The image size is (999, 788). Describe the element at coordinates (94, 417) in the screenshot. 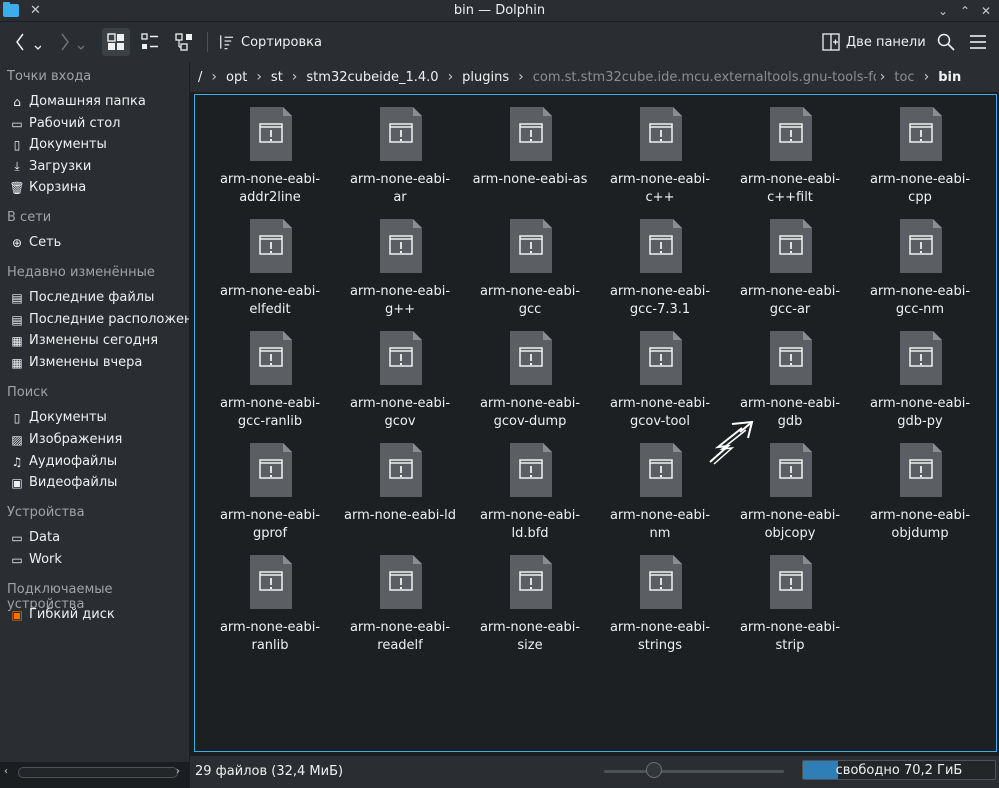

I see `sidebar-item-search-documents: ▯ Документы` at that location.